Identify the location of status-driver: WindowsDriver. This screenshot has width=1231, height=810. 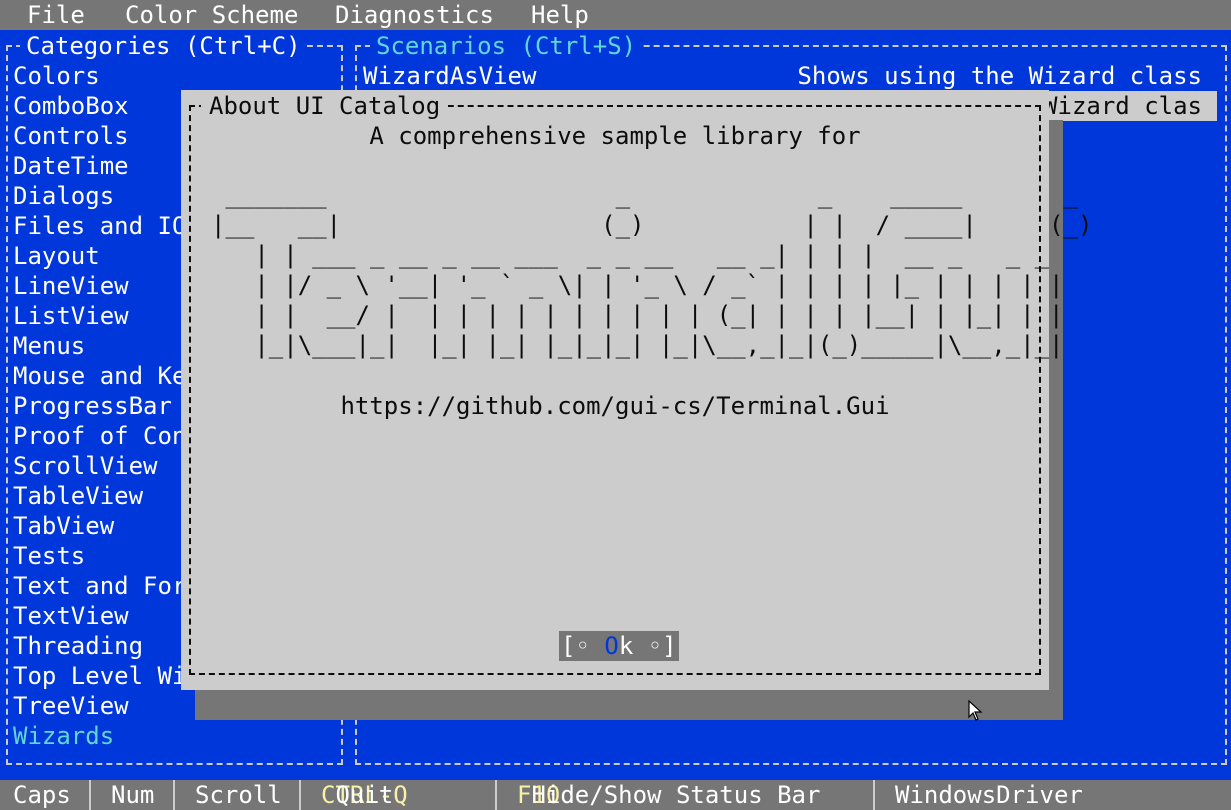
(989, 795).